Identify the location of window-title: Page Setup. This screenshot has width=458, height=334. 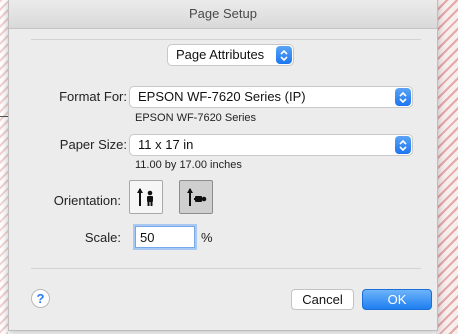
(223, 14).